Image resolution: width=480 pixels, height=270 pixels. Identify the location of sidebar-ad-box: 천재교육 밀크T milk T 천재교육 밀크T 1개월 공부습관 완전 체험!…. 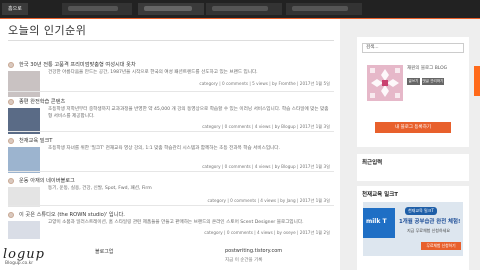
(413, 228).